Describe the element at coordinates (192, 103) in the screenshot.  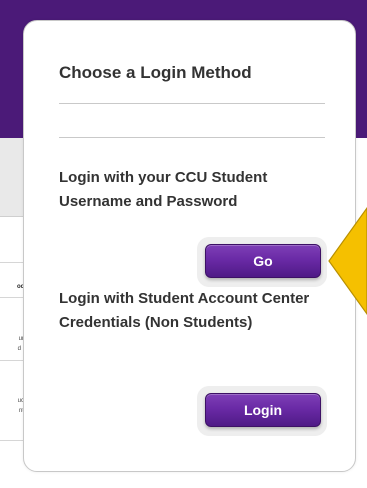
I see `title-divider` at that location.